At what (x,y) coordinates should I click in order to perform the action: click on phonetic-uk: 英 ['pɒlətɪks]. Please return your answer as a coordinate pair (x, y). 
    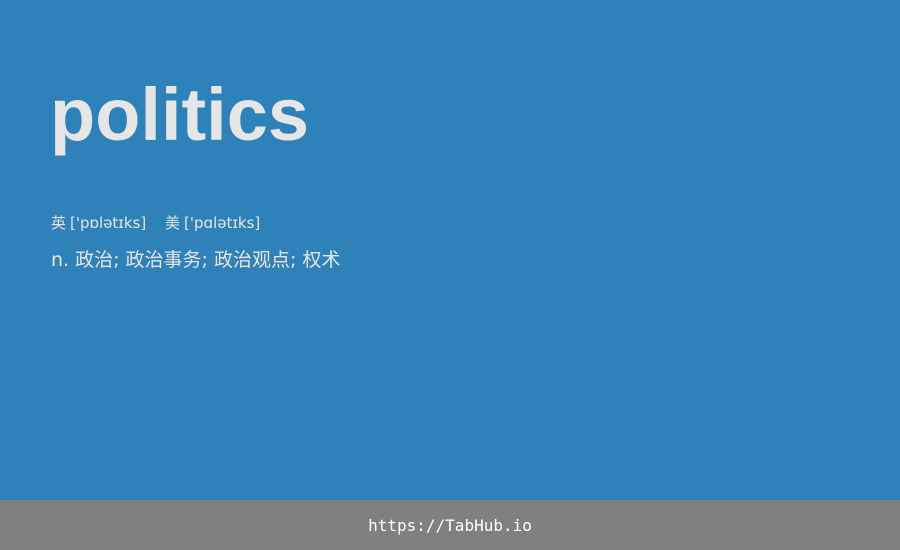
    Looking at the image, I should click on (98, 223).